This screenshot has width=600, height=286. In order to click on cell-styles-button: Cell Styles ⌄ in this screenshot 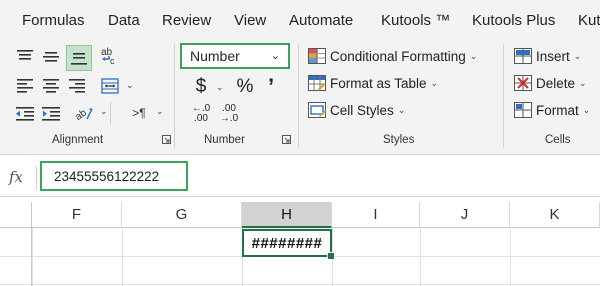, I will do `click(356, 110)`.